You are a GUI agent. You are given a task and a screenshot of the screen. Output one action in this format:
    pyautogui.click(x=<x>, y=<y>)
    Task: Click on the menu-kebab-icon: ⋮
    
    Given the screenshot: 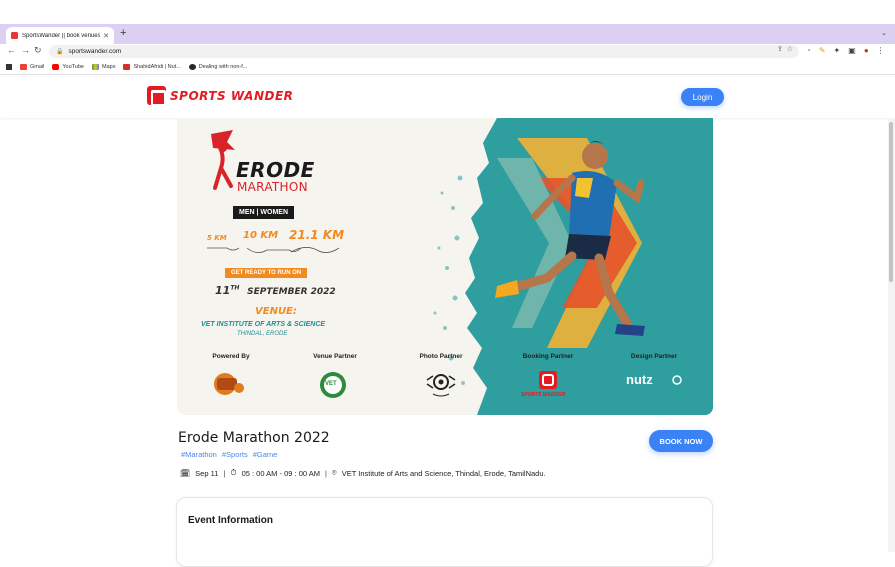 What is the action you would take?
    pyautogui.click(x=881, y=50)
    